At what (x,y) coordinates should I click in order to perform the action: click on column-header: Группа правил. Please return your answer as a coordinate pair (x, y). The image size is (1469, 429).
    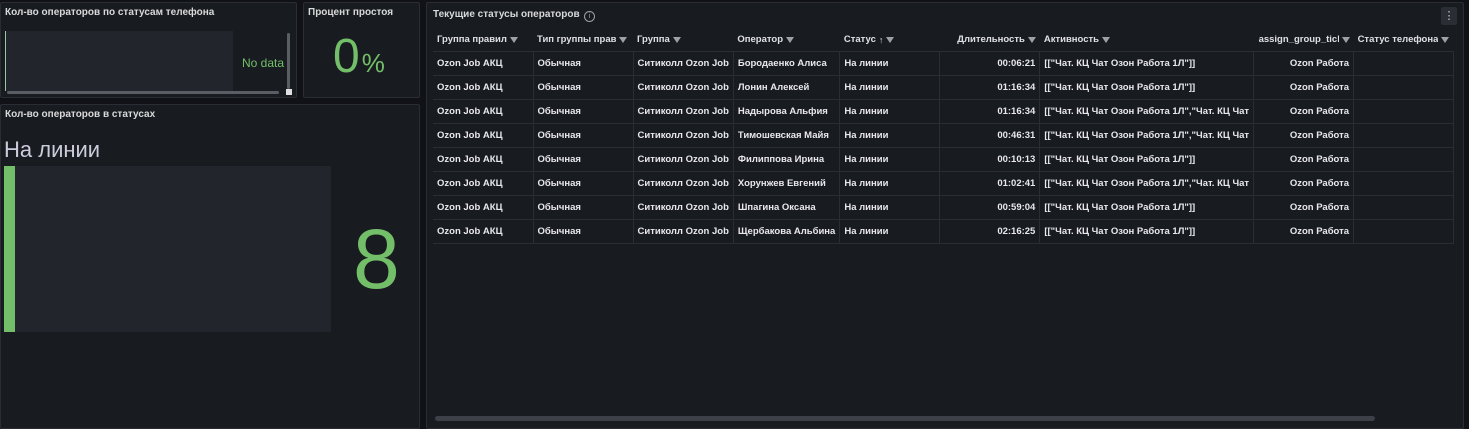
    Looking at the image, I should click on (483, 40).